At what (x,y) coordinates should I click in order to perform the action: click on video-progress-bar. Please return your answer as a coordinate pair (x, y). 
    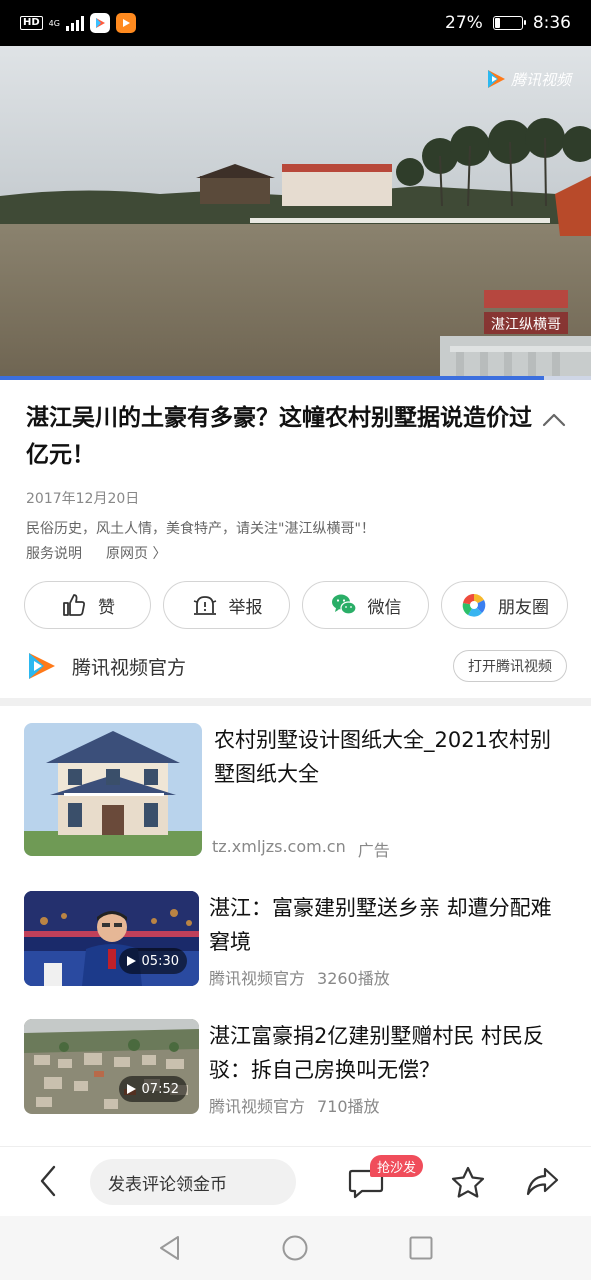
    Looking at the image, I should click on (295, 378).